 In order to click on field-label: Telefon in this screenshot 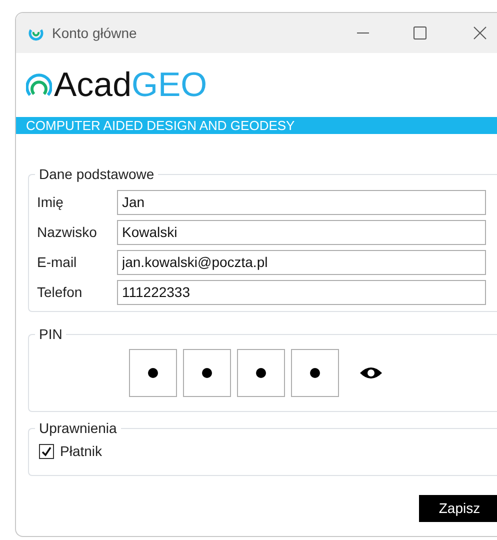, I will do `click(60, 292)`.